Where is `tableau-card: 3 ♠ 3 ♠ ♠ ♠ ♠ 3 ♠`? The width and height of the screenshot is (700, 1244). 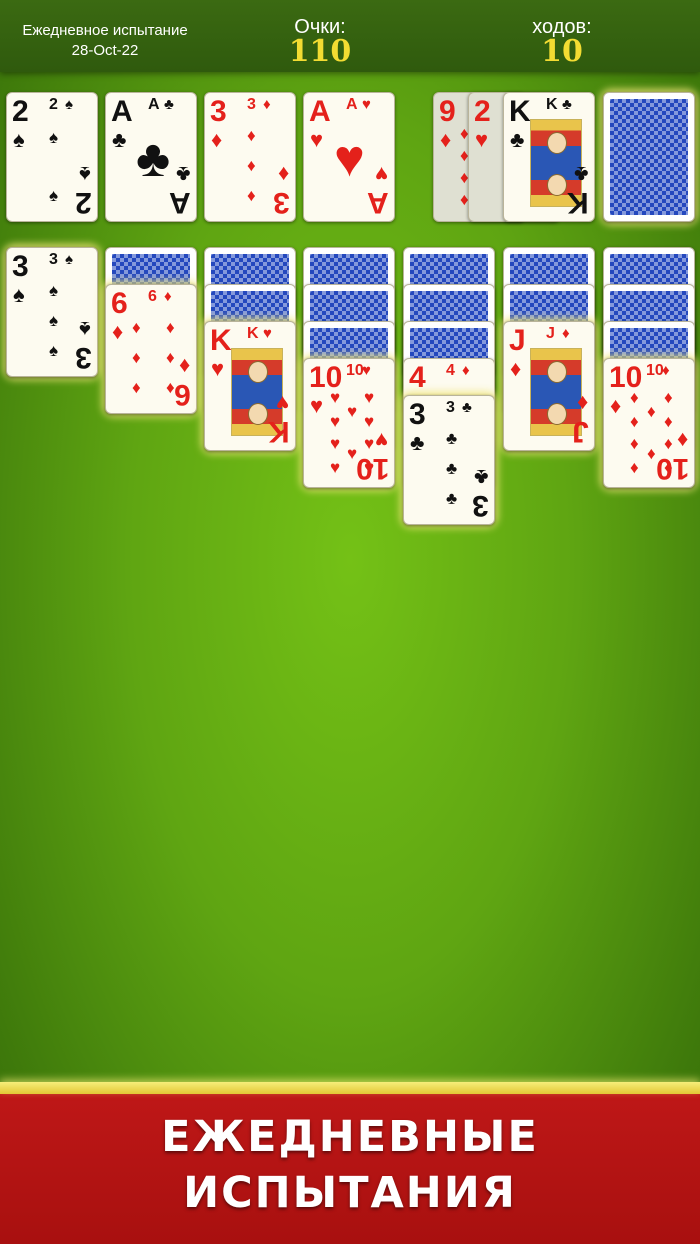
tableau-card: 3 ♠ 3 ♠ ♠ ♠ ♠ 3 ♠ is located at coordinates (52, 312).